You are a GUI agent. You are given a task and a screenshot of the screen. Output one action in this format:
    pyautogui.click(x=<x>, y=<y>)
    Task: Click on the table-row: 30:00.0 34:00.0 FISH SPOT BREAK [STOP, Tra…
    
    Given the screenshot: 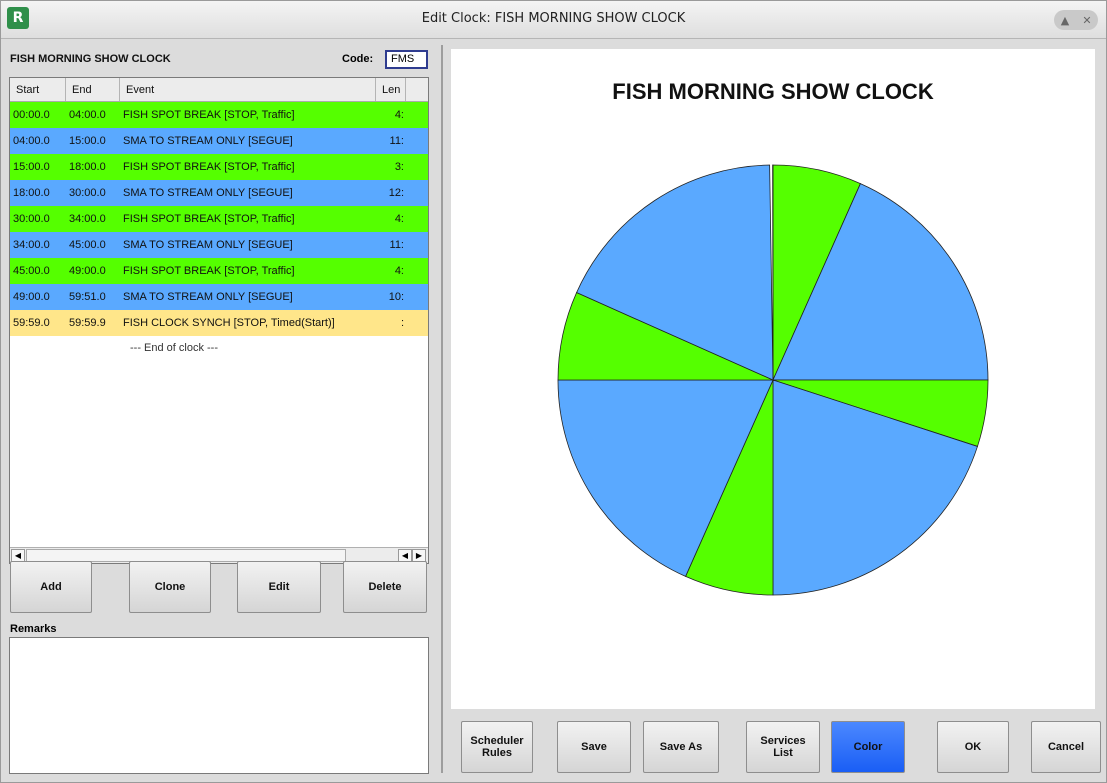 What is the action you would take?
    pyautogui.click(x=219, y=219)
    